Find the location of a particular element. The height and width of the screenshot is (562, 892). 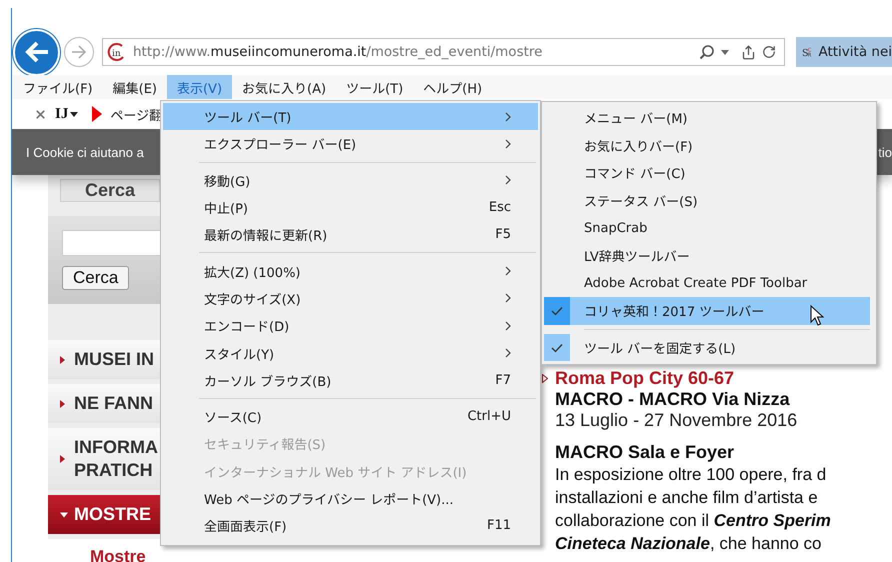

play-icon is located at coordinates (97, 114).